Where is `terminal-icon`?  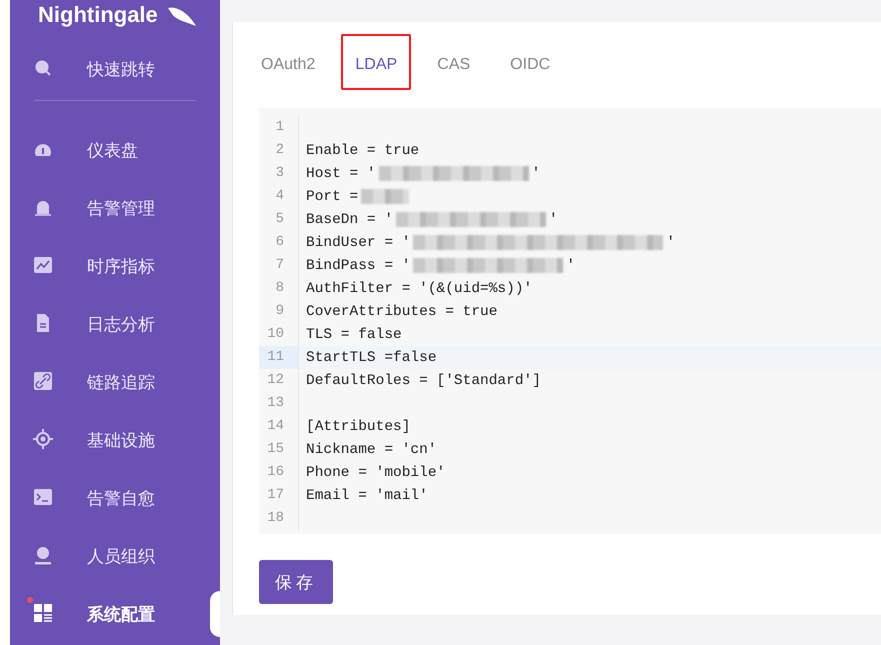
terminal-icon is located at coordinates (43, 497).